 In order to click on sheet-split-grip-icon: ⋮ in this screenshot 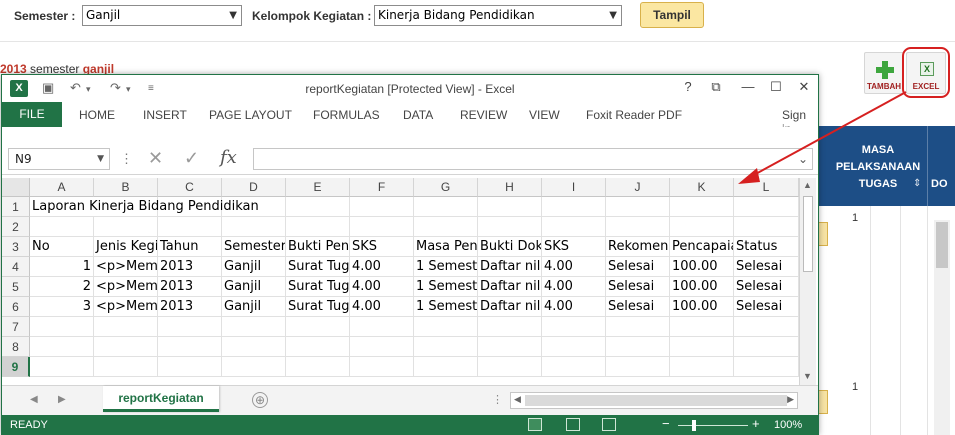, I will do `click(497, 399)`.